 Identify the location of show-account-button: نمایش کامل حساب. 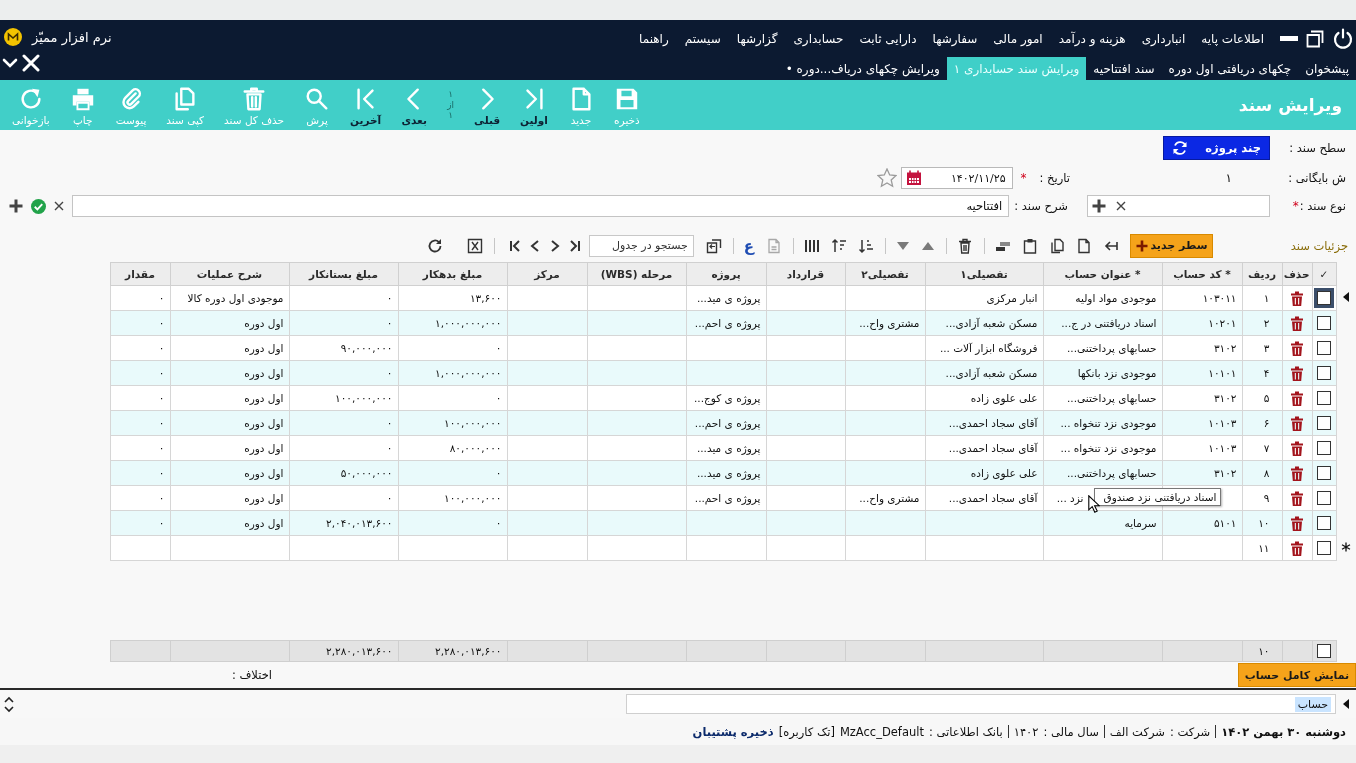
(1297, 675).